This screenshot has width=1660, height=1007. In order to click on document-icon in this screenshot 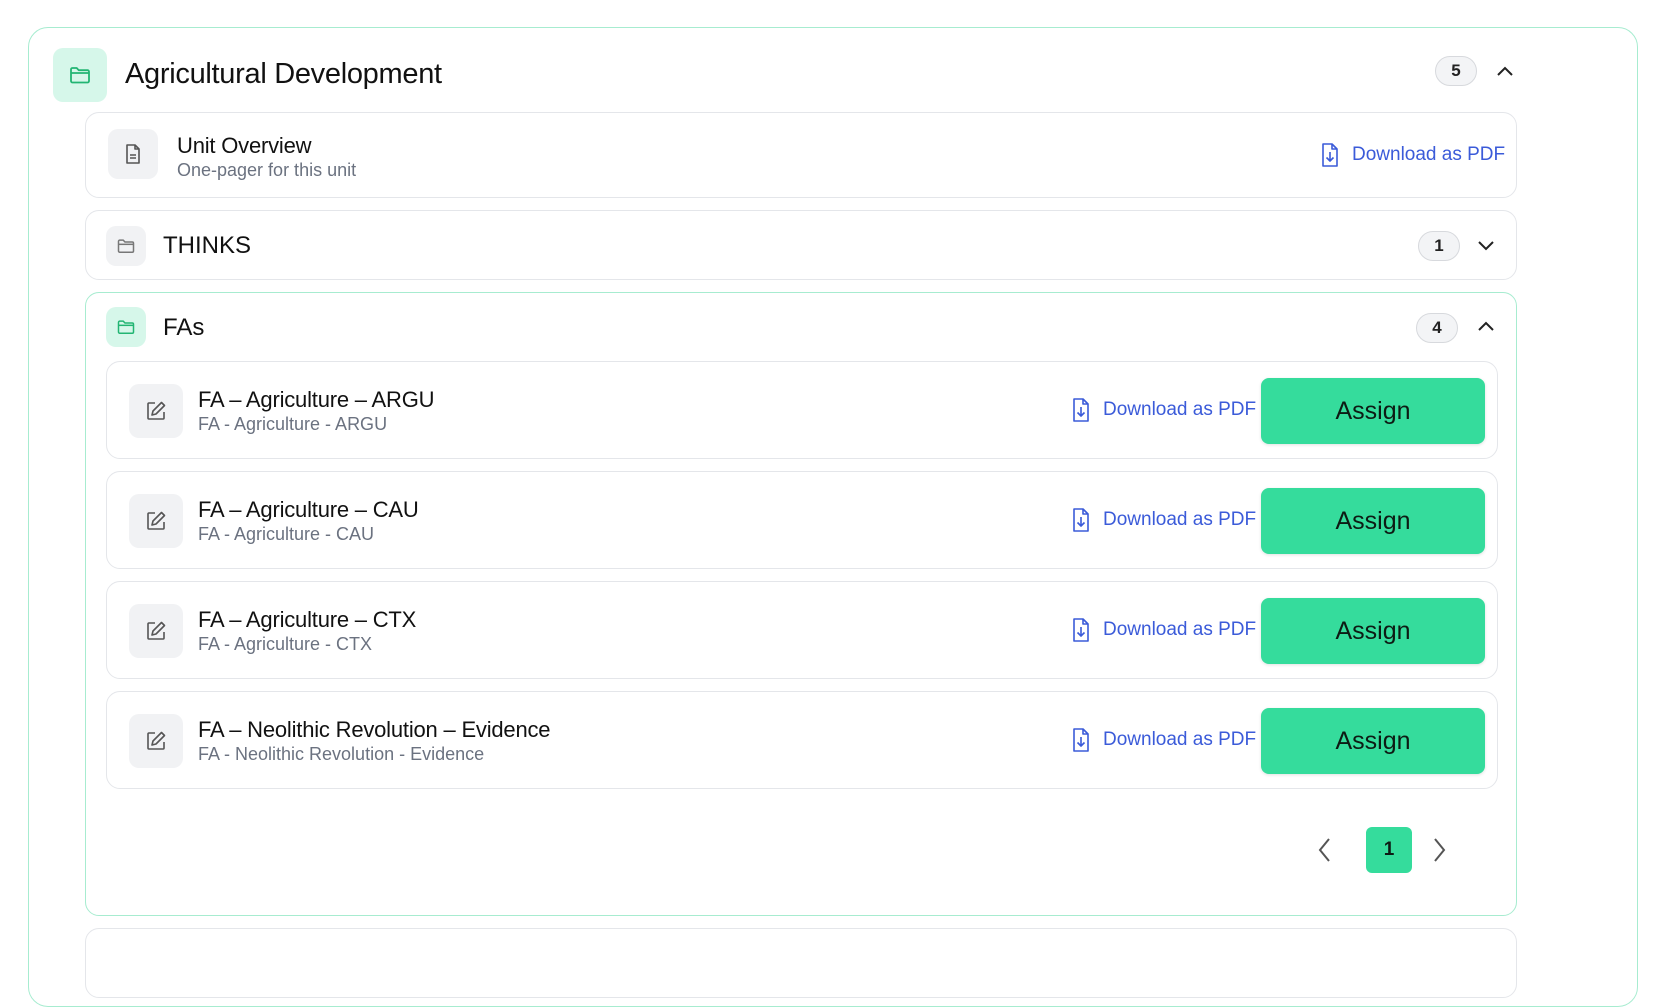, I will do `click(133, 154)`.